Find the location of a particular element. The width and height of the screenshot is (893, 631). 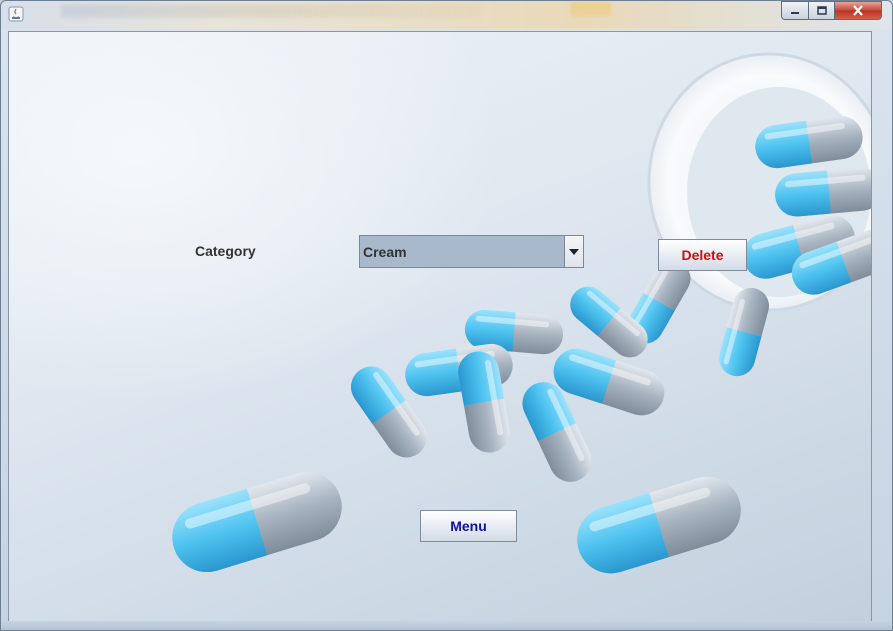

close-icon is located at coordinates (858, 10).